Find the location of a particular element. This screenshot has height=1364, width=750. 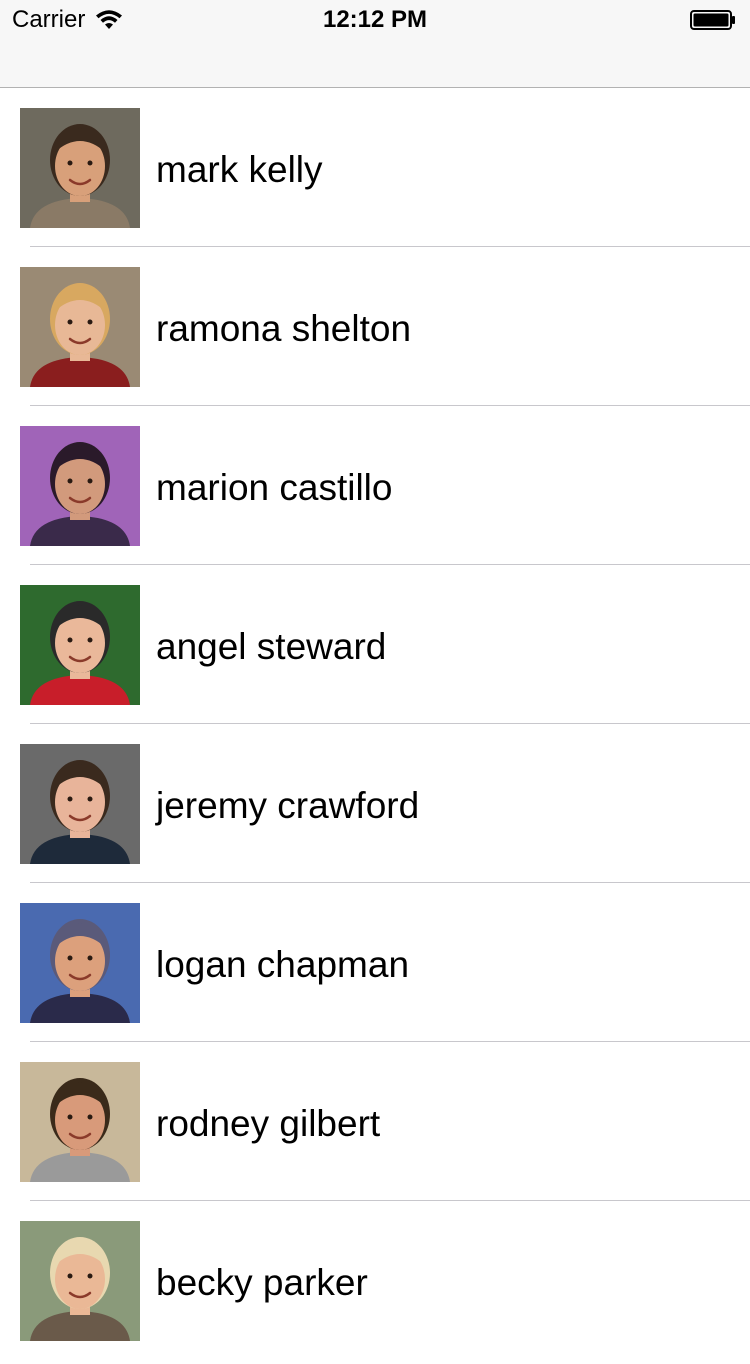

status-bar: Carrier 12:12 PM is located at coordinates (375, 20).